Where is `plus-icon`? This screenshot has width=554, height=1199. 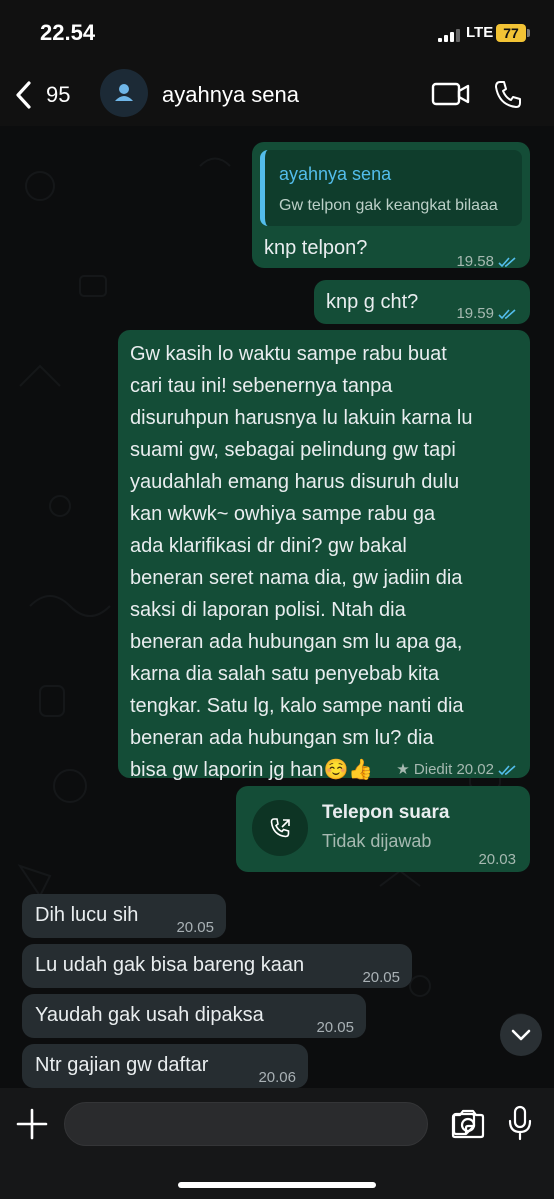 plus-icon is located at coordinates (32, 1124).